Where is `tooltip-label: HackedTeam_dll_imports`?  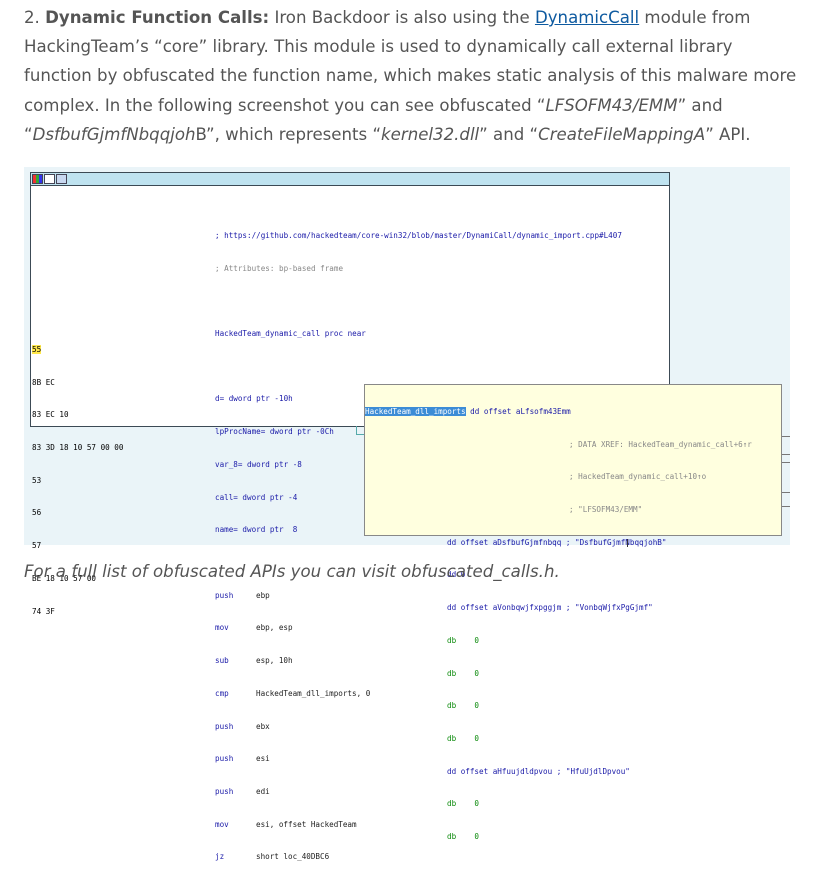
tooltip-label: HackedTeam_dll_imports is located at coordinates (415, 411).